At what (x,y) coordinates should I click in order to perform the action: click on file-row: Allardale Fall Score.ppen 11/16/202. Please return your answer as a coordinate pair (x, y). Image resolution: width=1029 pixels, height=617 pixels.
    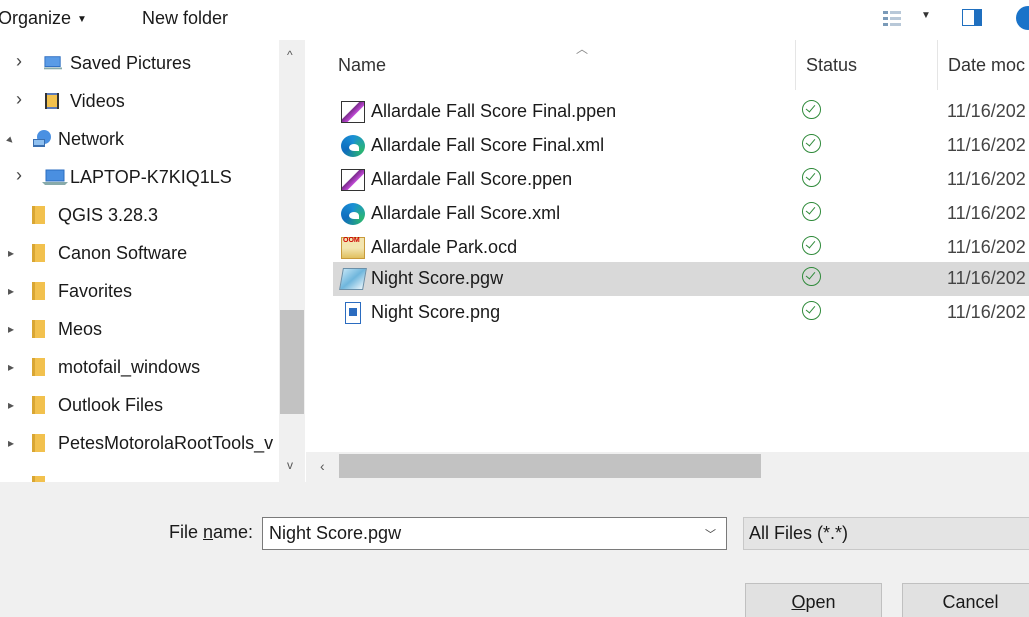
    Looking at the image, I should click on (681, 180).